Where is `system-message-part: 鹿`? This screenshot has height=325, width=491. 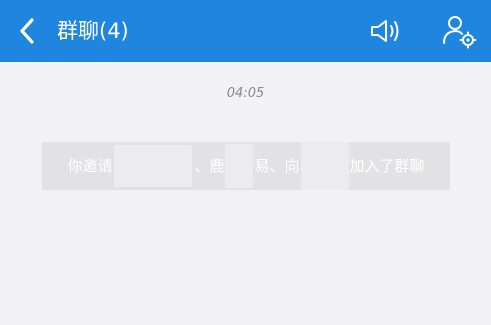 system-message-part: 鹿 is located at coordinates (217, 166).